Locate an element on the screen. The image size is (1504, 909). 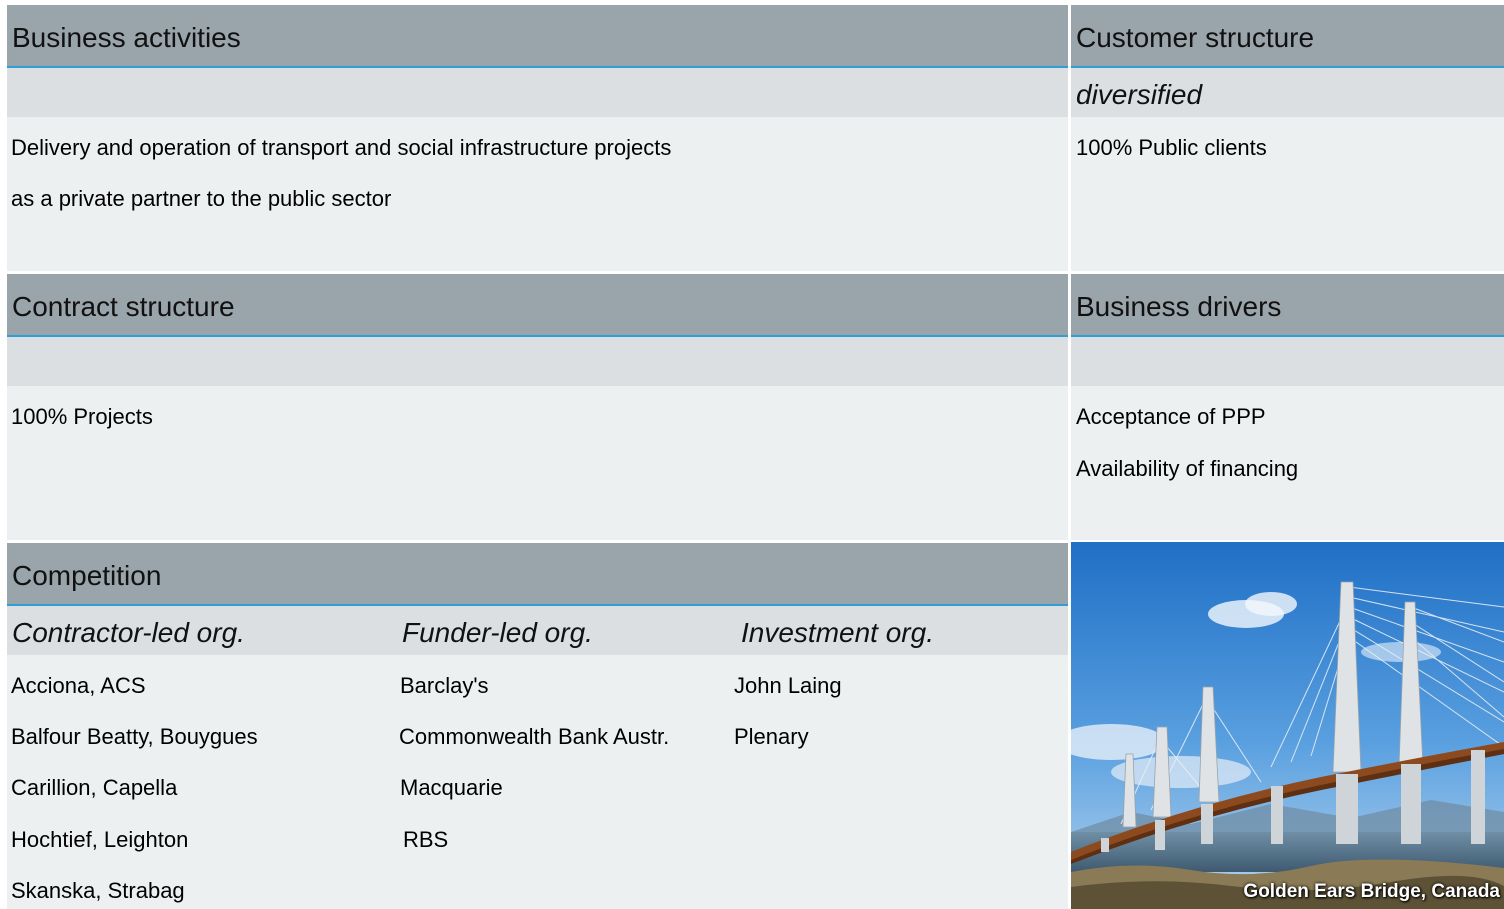
business-drivers-subheader is located at coordinates (1287, 361).